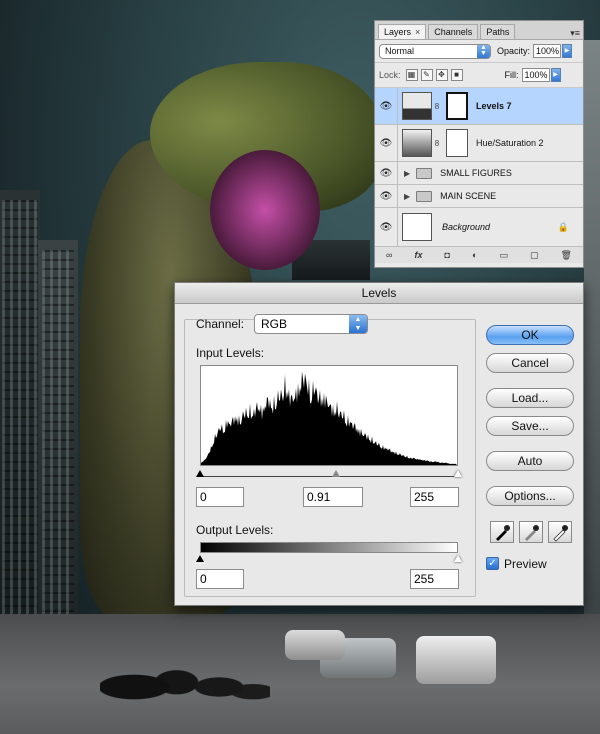 The width and height of the screenshot is (600, 734). What do you see at coordinates (220, 324) in the screenshot?
I see `channel-label: Channel:` at bounding box center [220, 324].